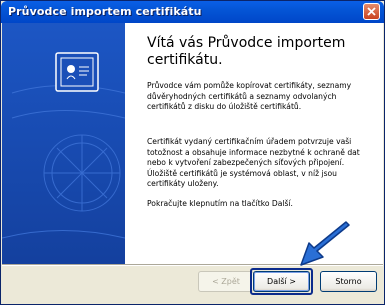 Image resolution: width=385 pixels, height=305 pixels. What do you see at coordinates (325, 243) in the screenshot?
I see `arrow-annotation-icon` at bounding box center [325, 243].